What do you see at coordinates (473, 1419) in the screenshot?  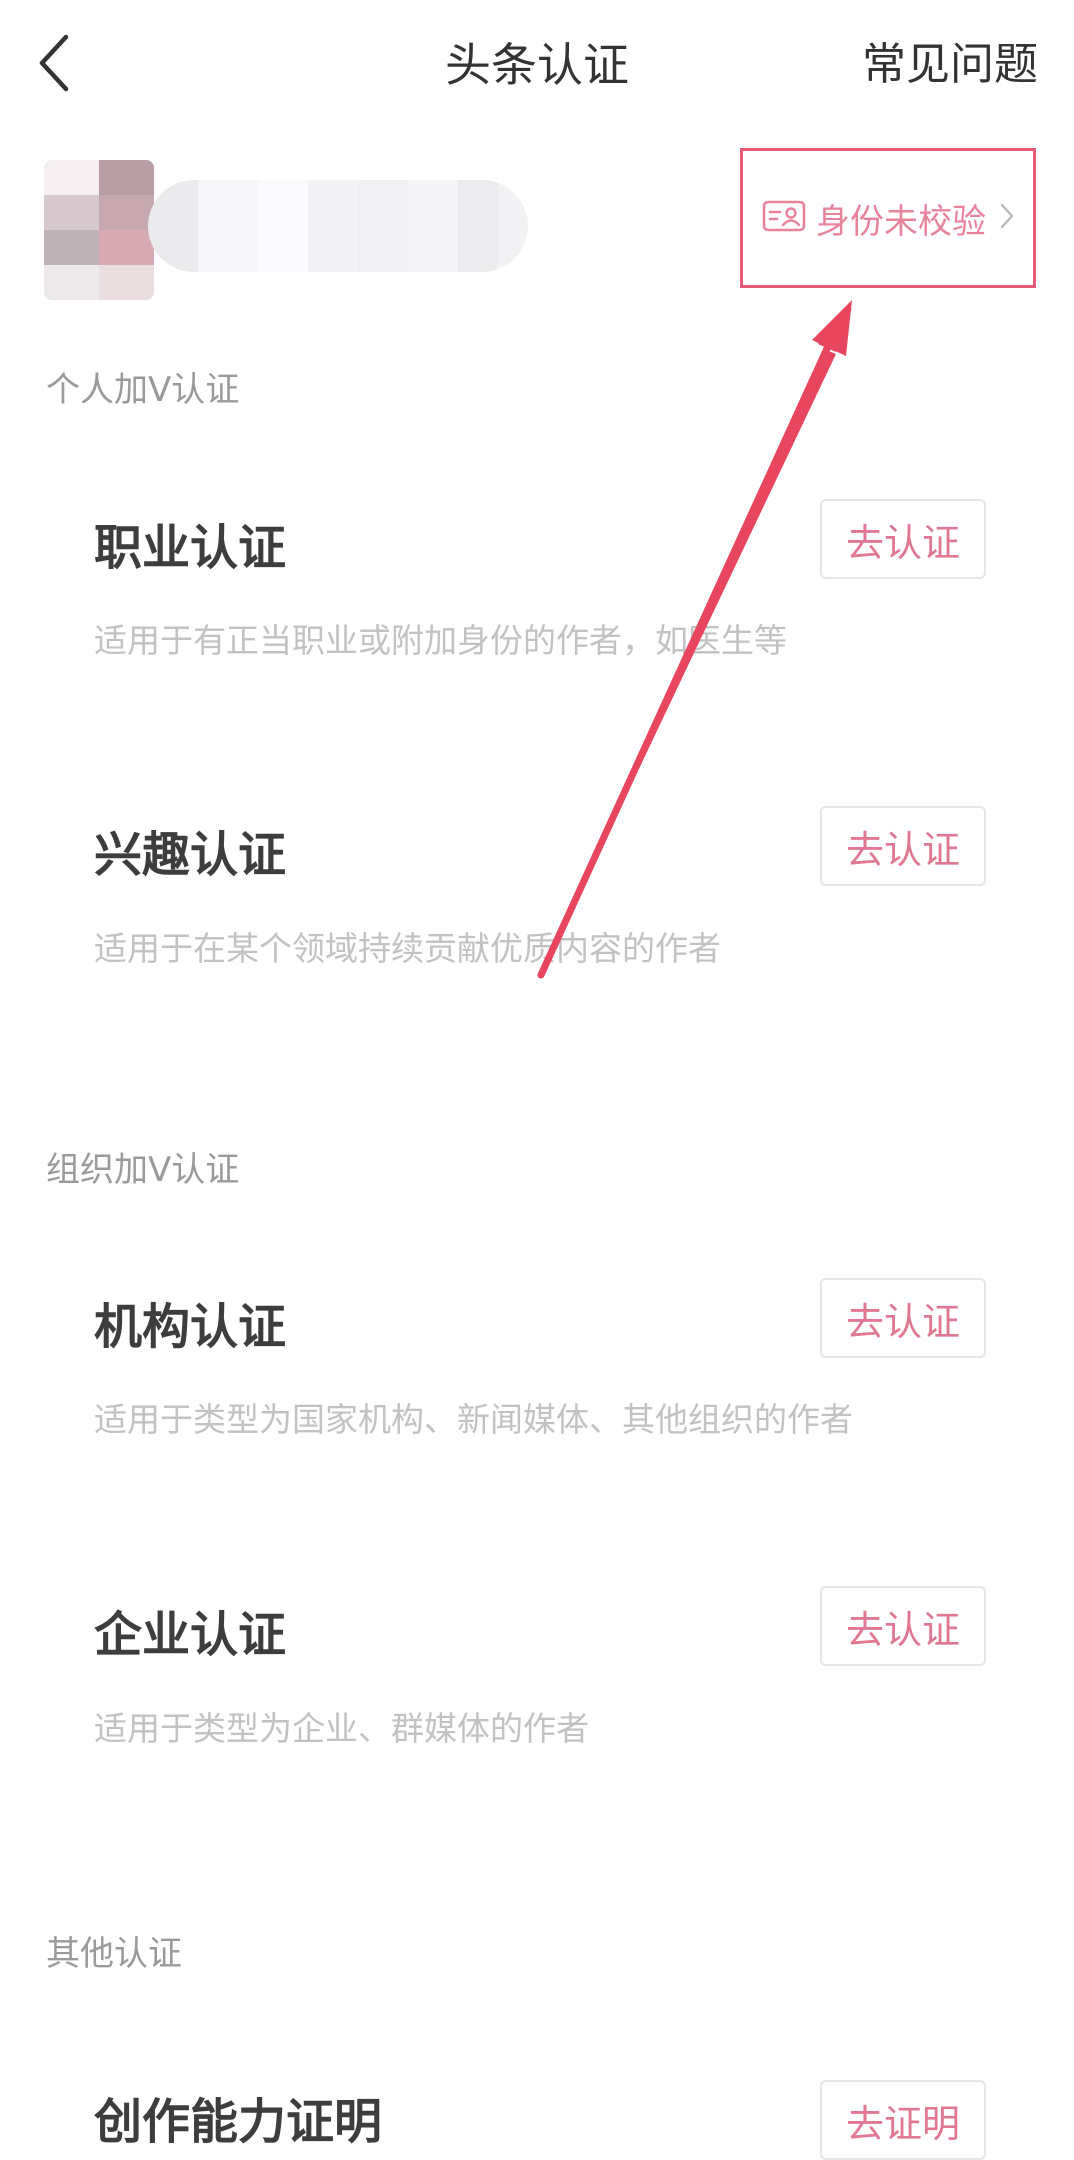 I see `item-desc-institution: 适用于类型为国家机构、新闻媒体、其他组织的作者` at bounding box center [473, 1419].